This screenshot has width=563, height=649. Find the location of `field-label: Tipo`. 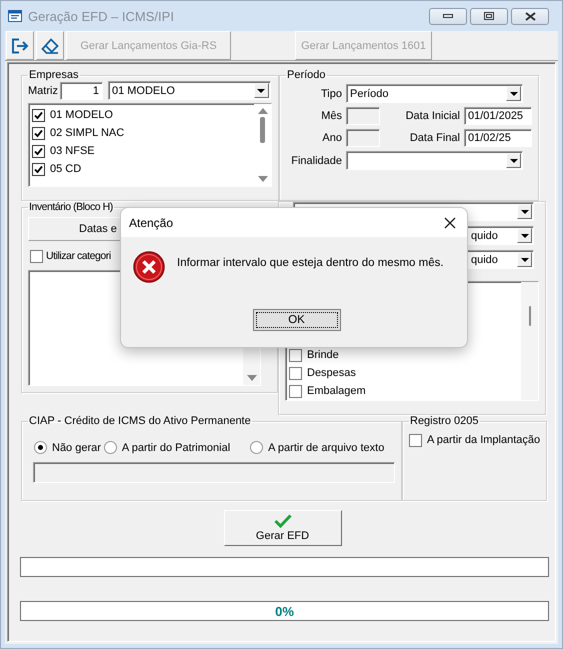

field-label: Tipo is located at coordinates (331, 94).